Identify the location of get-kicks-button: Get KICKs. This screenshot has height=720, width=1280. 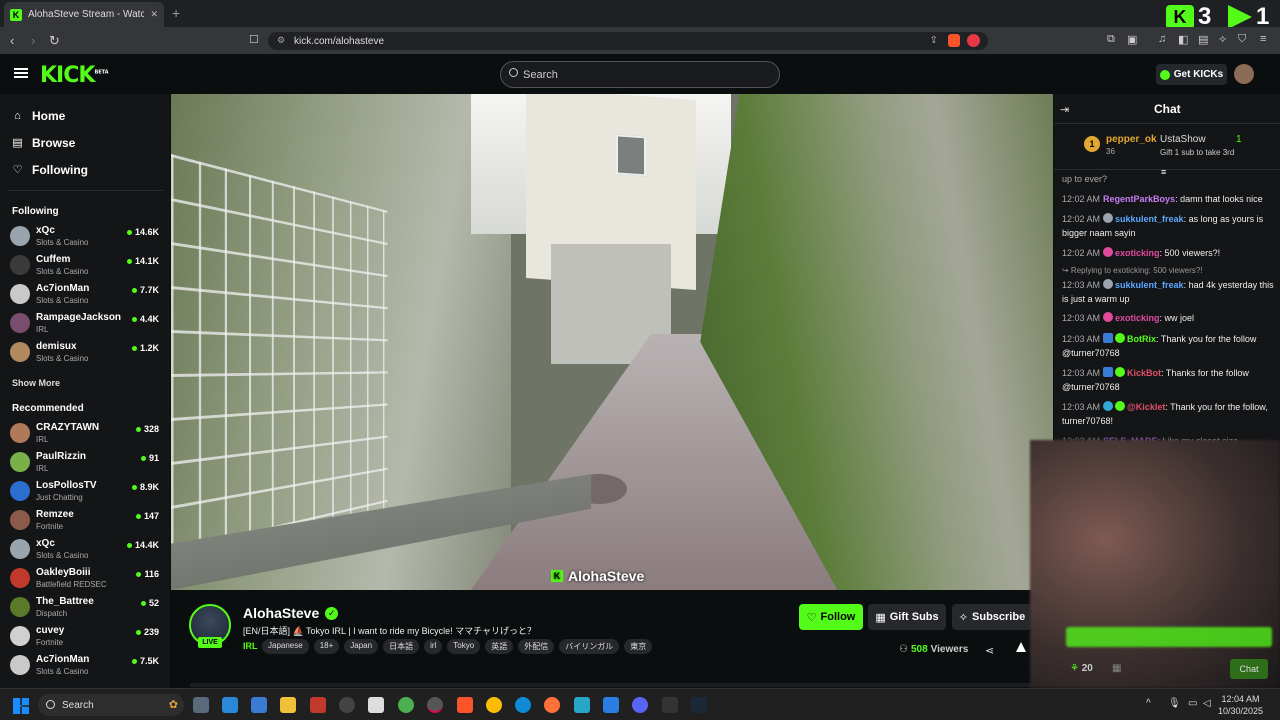
(1191, 74).